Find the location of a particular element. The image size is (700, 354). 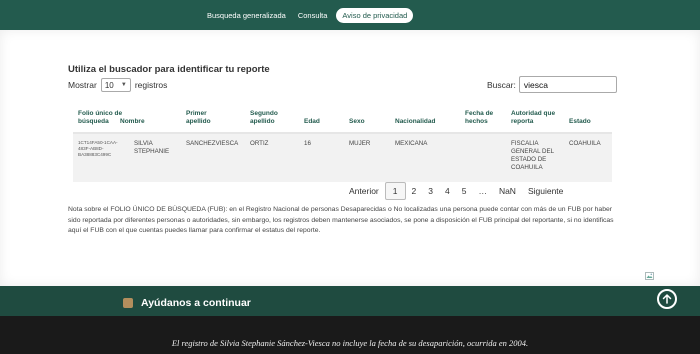

scroll-to-top-button is located at coordinates (667, 299).